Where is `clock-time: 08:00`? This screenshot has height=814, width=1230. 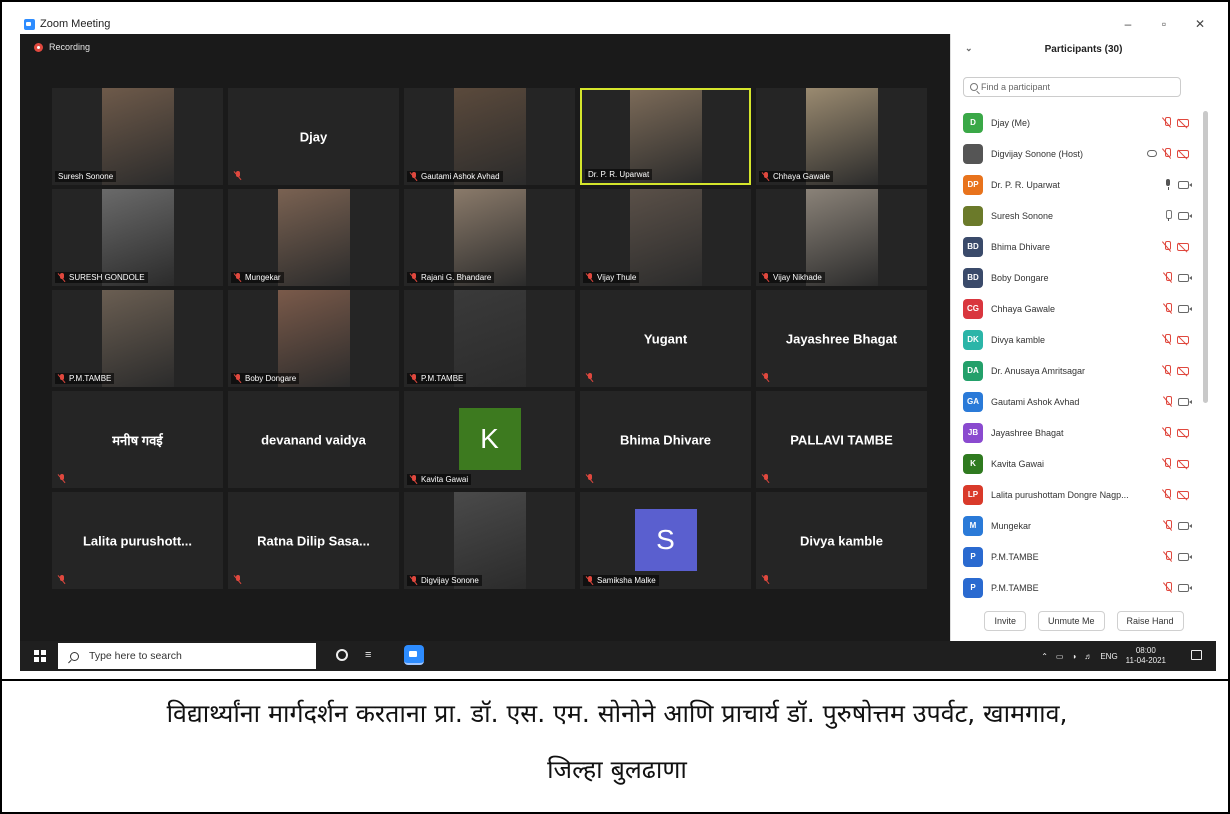
clock-time: 08:00 is located at coordinates (1145, 650).